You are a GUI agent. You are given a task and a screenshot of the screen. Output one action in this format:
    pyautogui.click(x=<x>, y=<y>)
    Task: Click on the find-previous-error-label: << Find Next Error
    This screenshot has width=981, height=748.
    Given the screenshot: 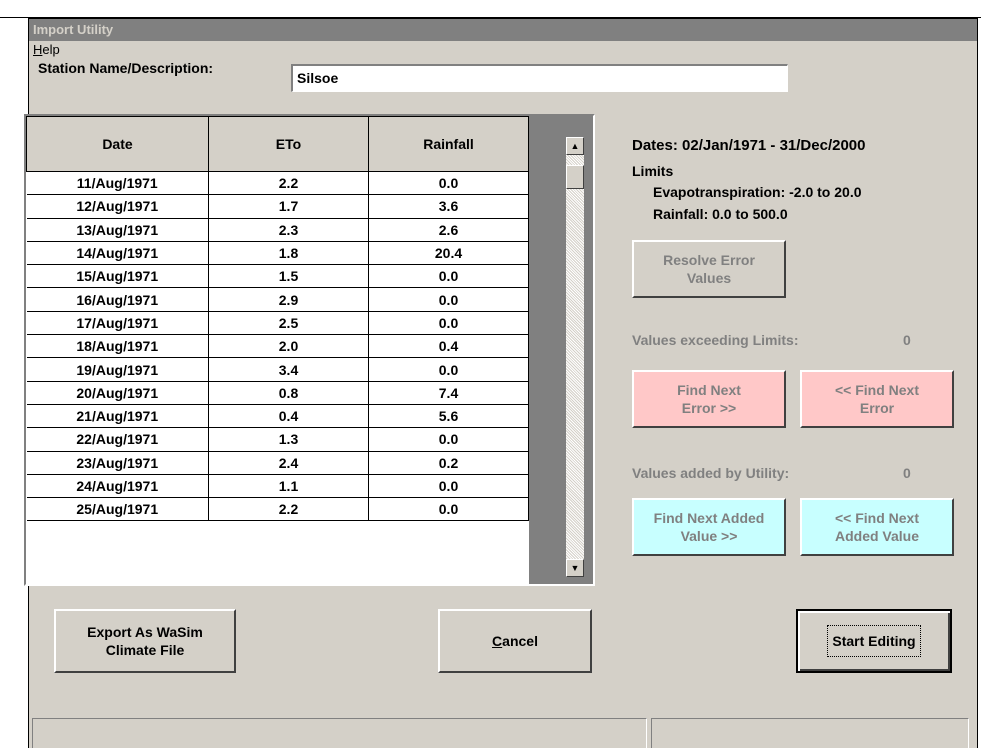 What is the action you would take?
    pyautogui.click(x=877, y=399)
    